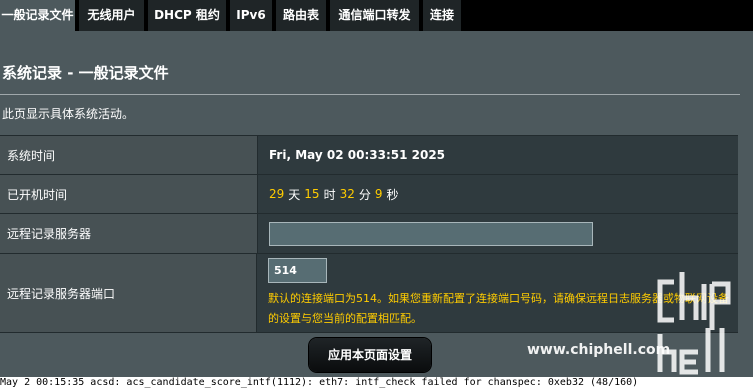  Describe the element at coordinates (301, 15) in the screenshot. I see `tab-routing-table: 路由表` at that location.